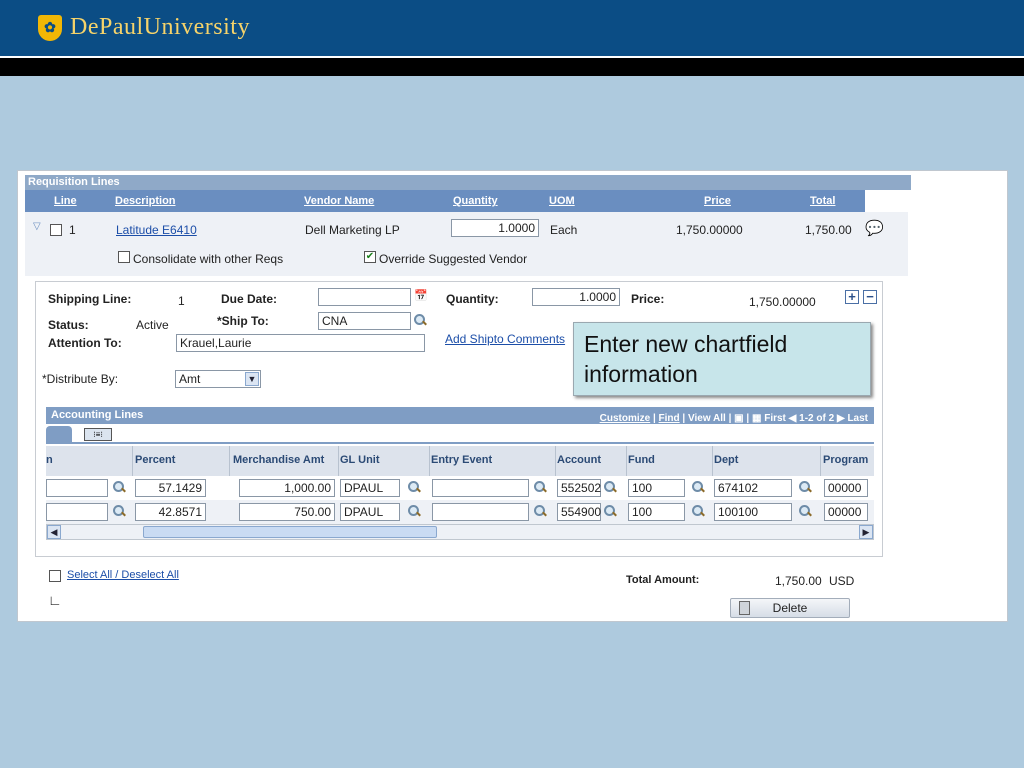 This screenshot has height=768, width=1024. I want to click on add-shipto-comments-link: Add Shipto Comments, so click(505, 339).